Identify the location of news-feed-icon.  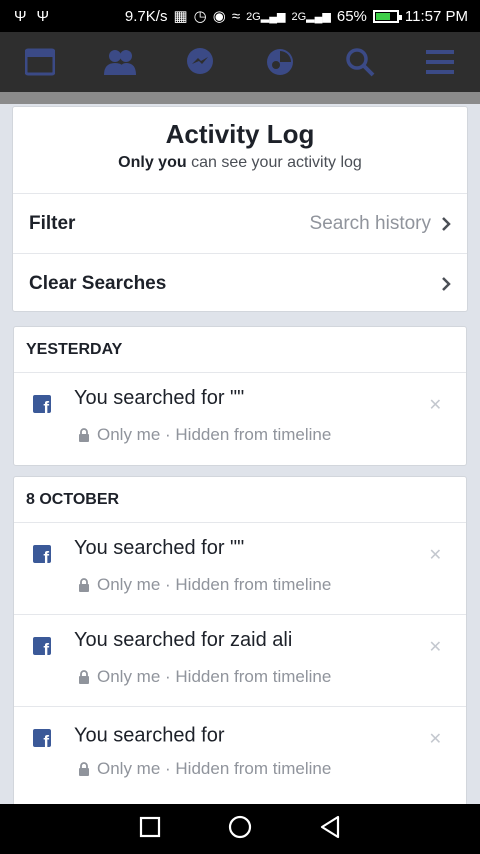
(40, 62).